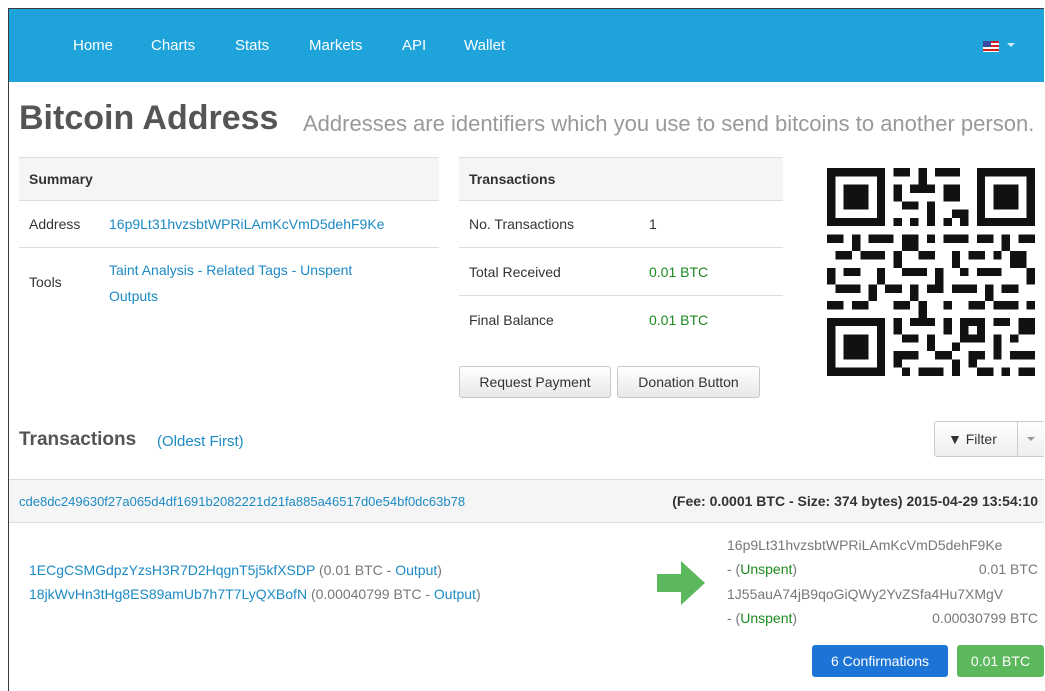  What do you see at coordinates (522, 224) in the screenshot?
I see `no-transactions-label: No. Transactions` at bounding box center [522, 224].